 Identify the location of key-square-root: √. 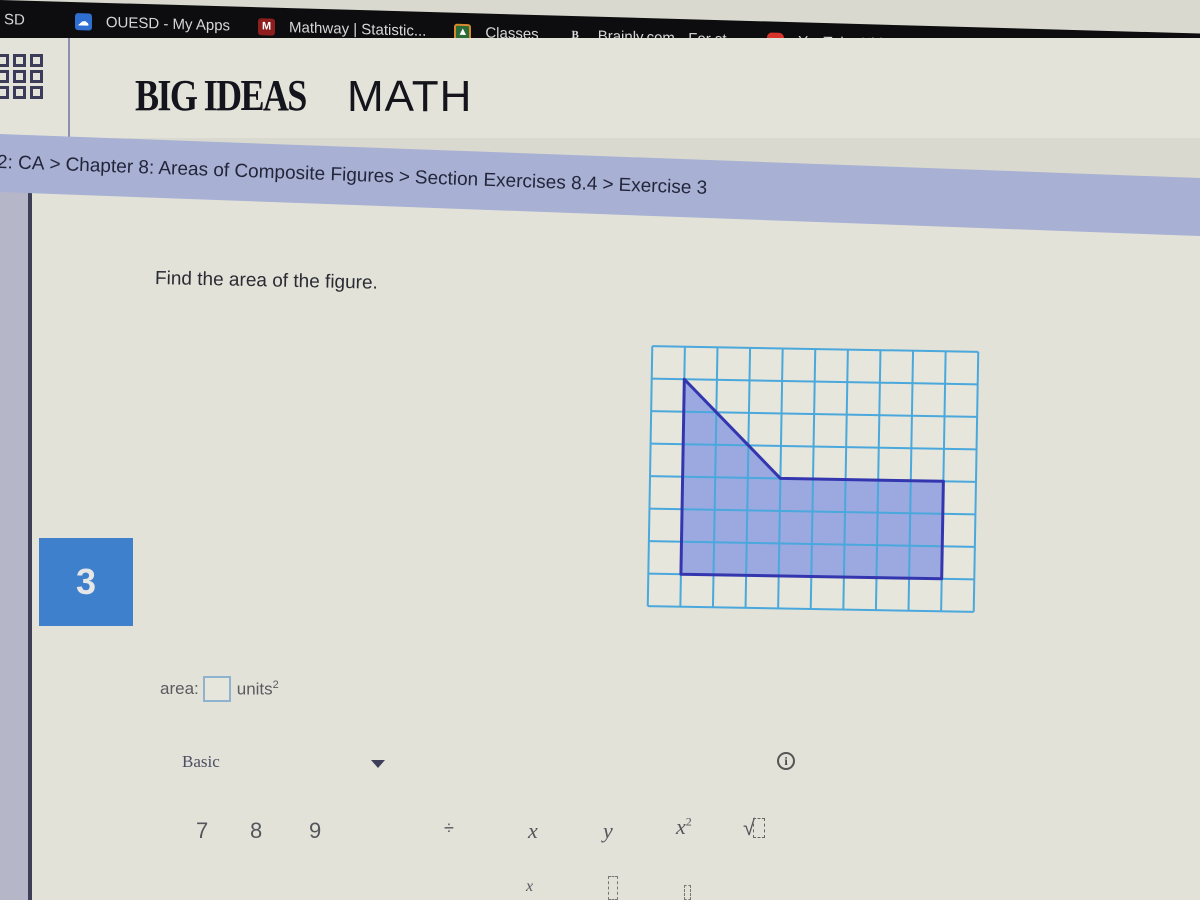
(754, 828).